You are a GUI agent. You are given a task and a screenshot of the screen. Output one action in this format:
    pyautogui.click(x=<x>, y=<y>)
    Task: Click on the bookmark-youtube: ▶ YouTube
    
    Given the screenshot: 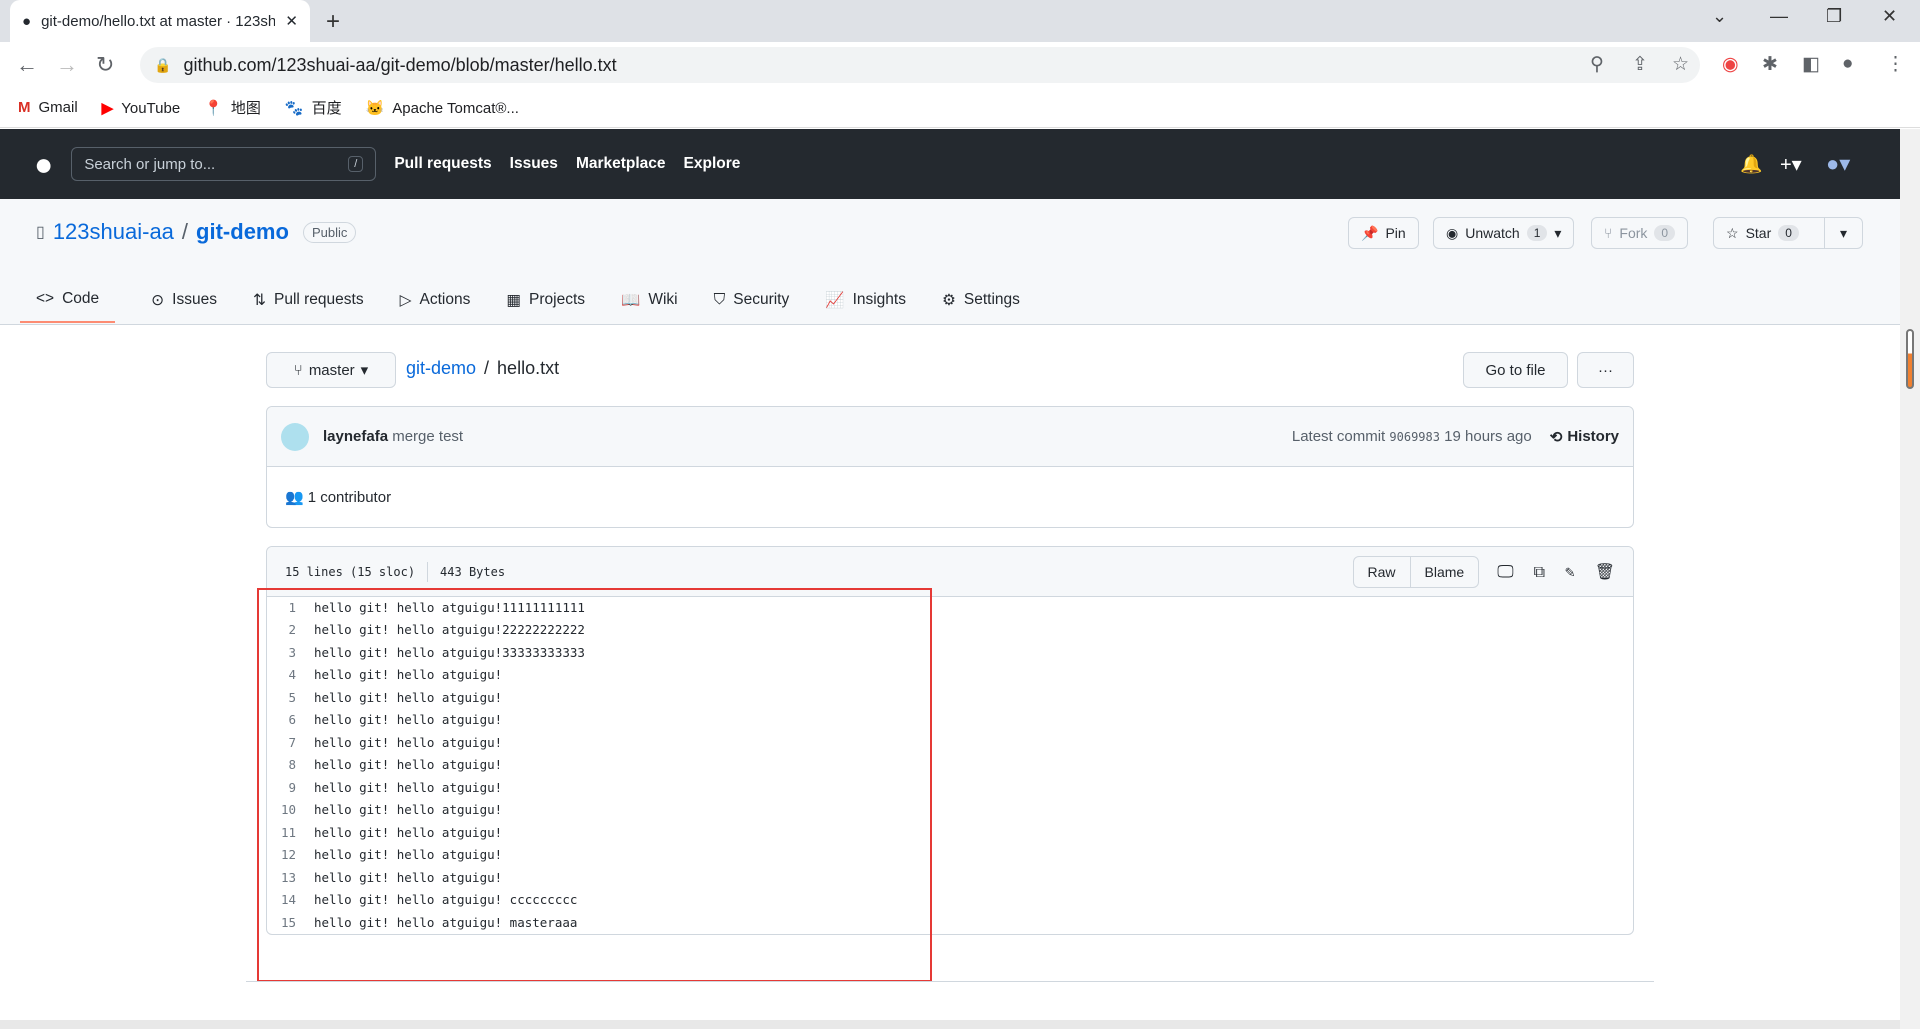 What is the action you would take?
    pyautogui.click(x=141, y=108)
    